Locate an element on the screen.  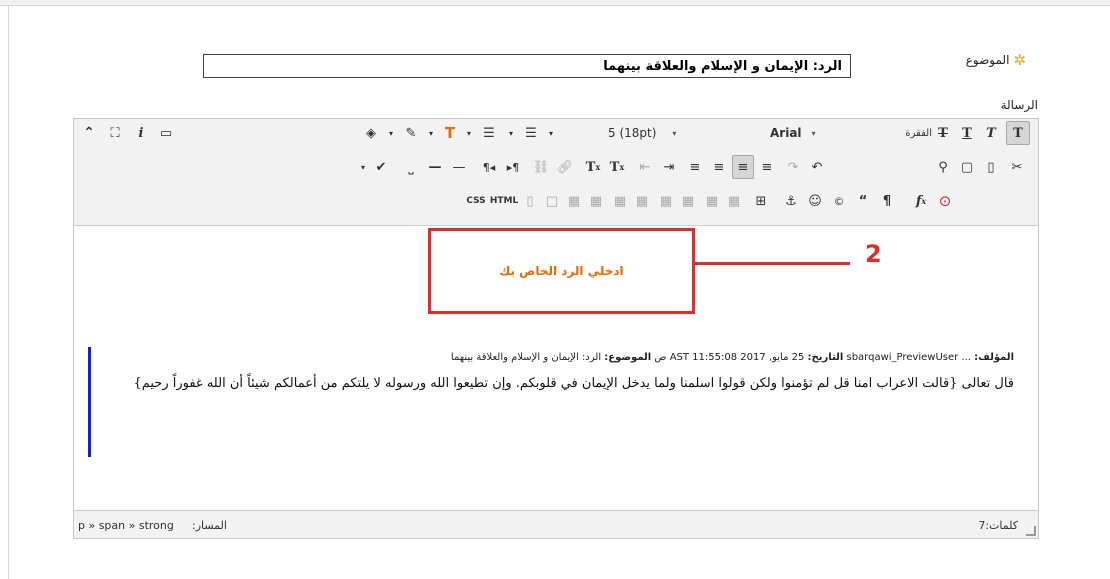
copyright-icon: © is located at coordinates (839, 201).